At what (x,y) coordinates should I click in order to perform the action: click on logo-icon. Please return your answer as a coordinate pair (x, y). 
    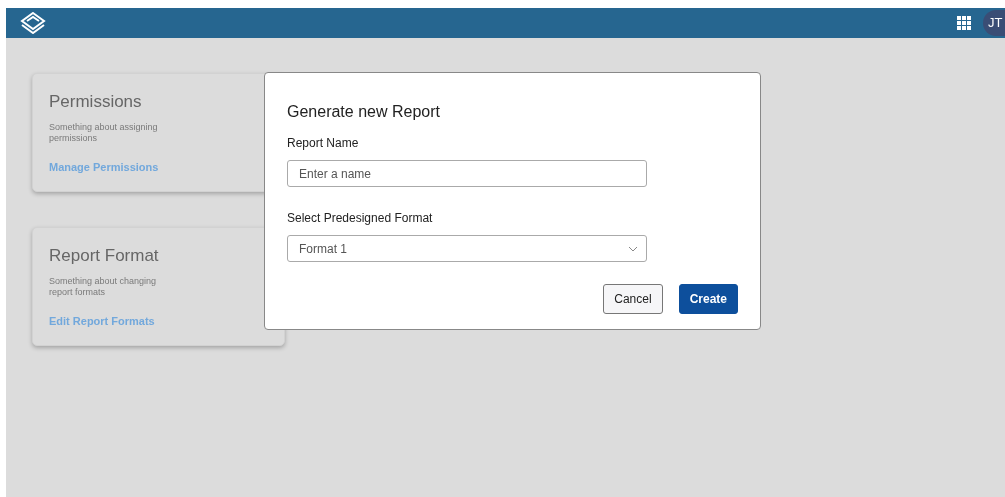
    Looking at the image, I should click on (33, 23).